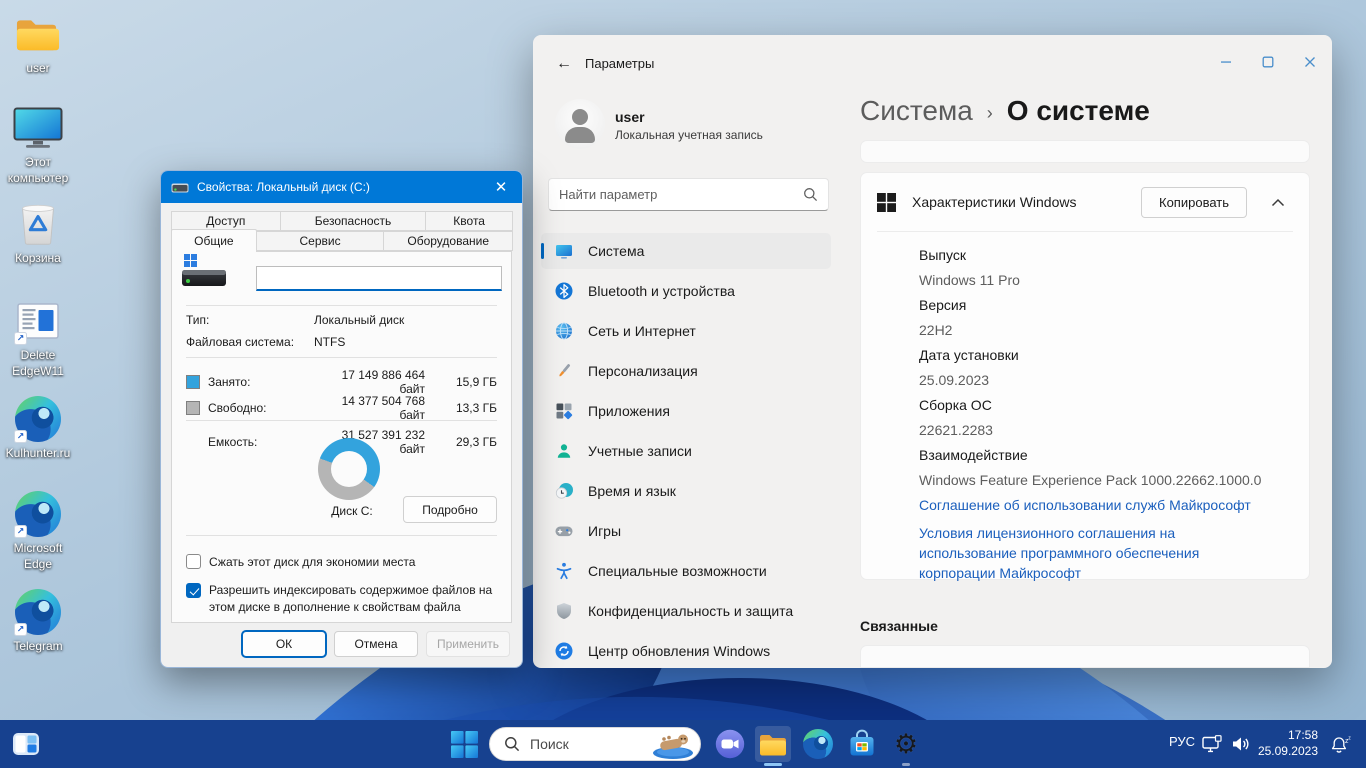 The image size is (1366, 768). What do you see at coordinates (564, 291) in the screenshot?
I see `bluetooth-icon` at bounding box center [564, 291].